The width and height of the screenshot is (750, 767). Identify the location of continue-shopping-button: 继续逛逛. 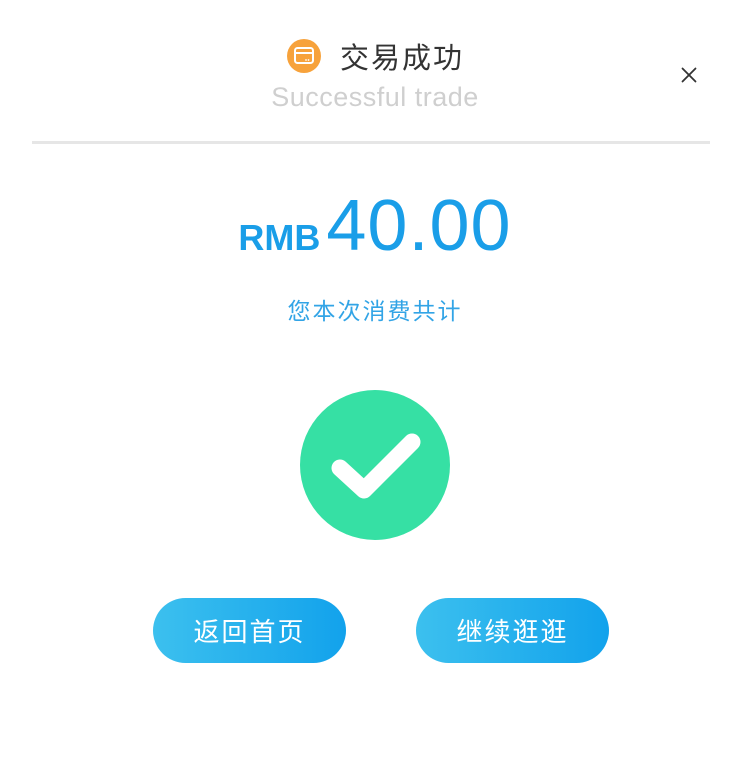
(512, 630).